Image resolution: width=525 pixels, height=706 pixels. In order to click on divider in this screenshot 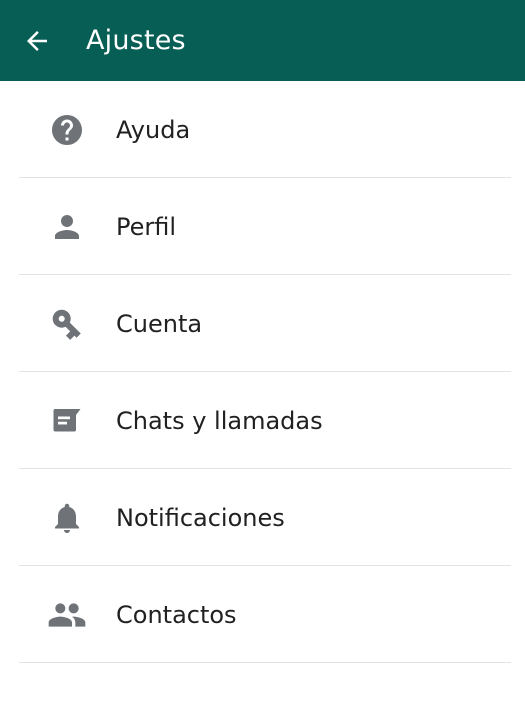, I will do `click(265, 662)`.